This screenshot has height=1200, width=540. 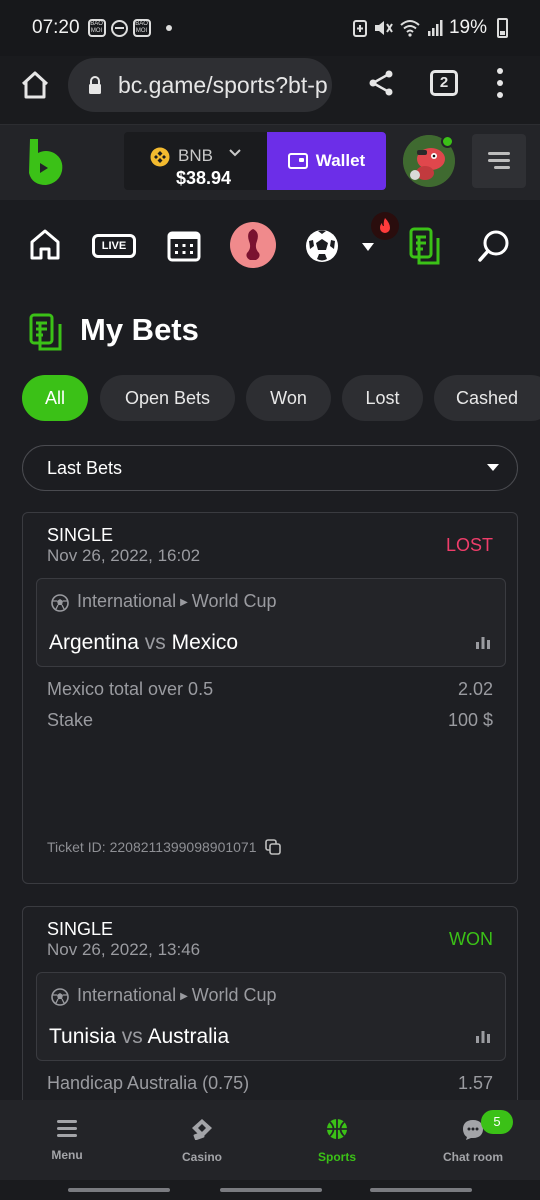 What do you see at coordinates (188, 1036) in the screenshot?
I see `away-team: Australia` at bounding box center [188, 1036].